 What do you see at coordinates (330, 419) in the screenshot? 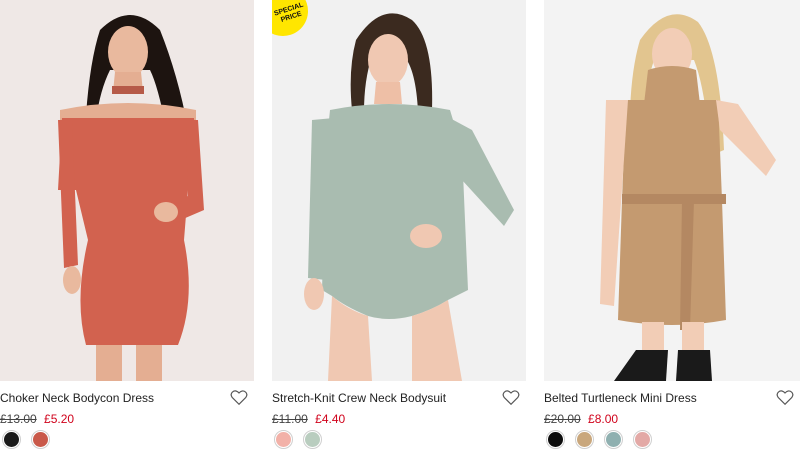
I see `sale-price: £4.40` at bounding box center [330, 419].